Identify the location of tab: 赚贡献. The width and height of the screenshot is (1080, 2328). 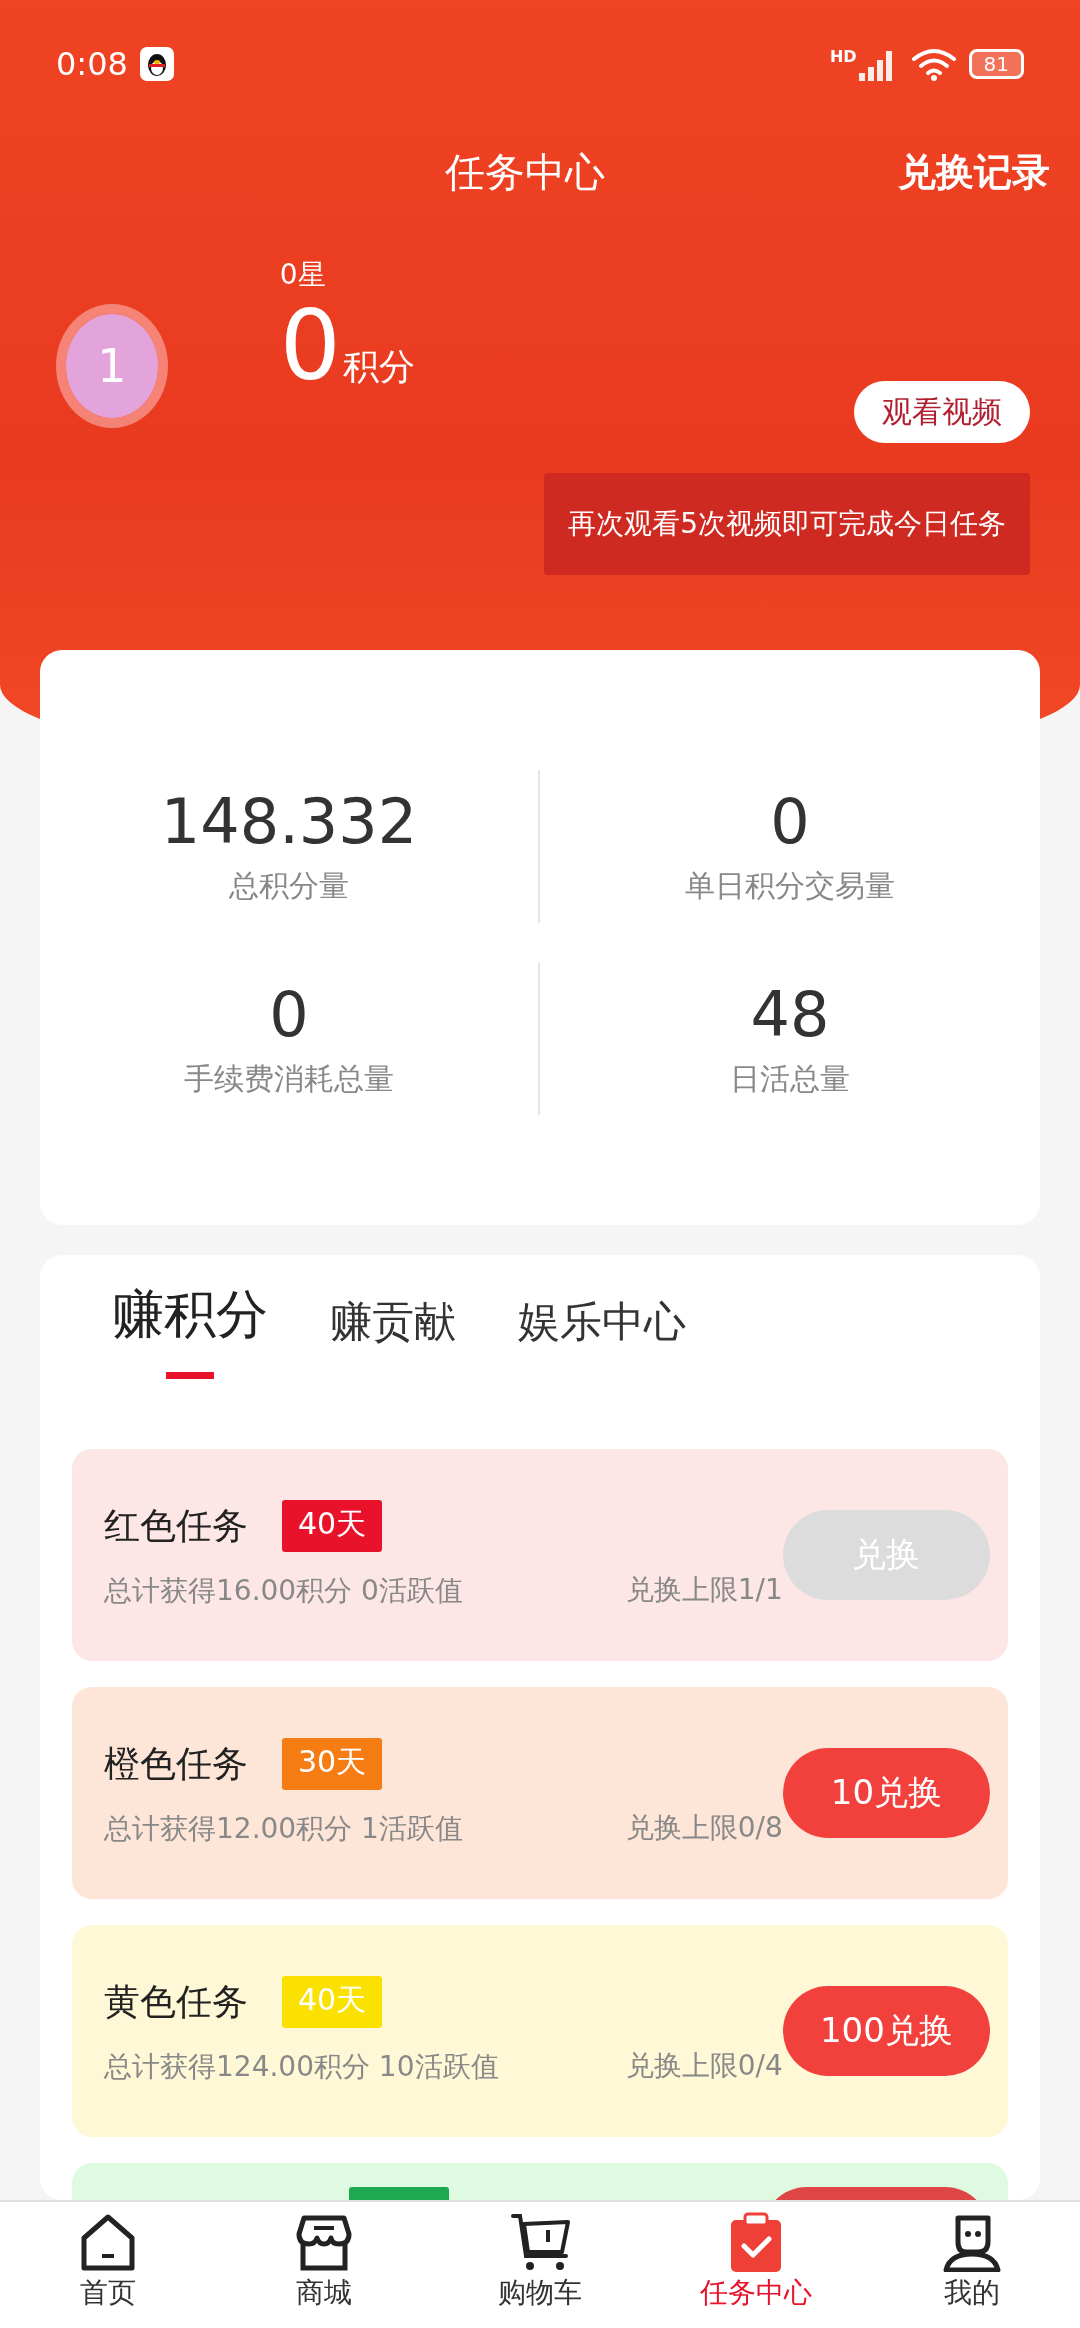
(393, 1336).